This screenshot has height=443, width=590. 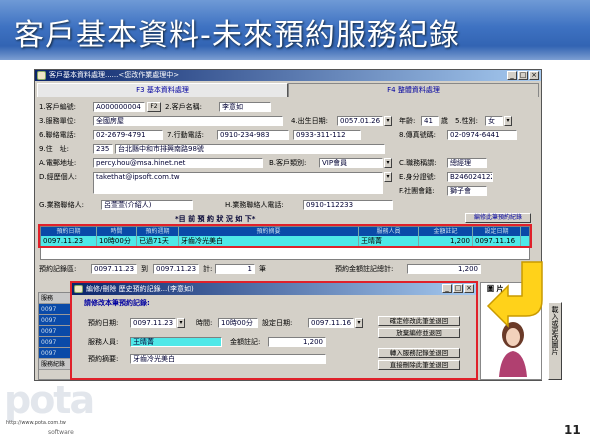 What do you see at coordinates (158, 241) in the screenshot?
I see `grid-cell: 已過71天` at bounding box center [158, 241].